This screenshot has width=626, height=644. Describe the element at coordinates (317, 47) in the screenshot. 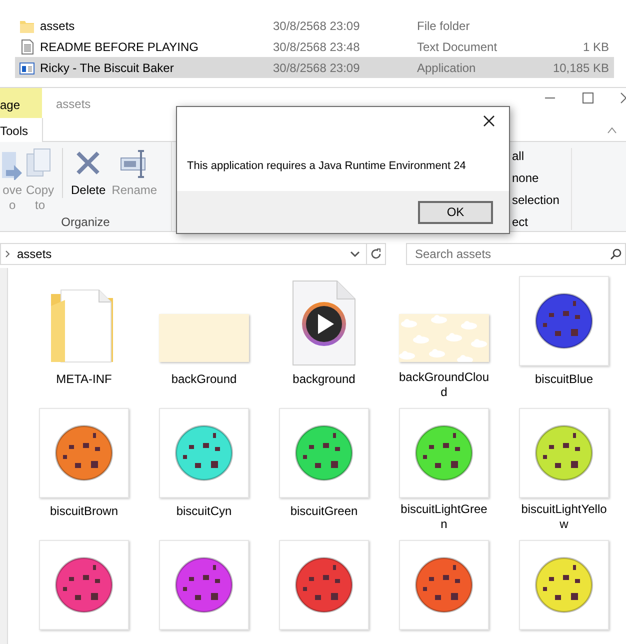

I see `file-date: 30/8/2568 23:48` at that location.